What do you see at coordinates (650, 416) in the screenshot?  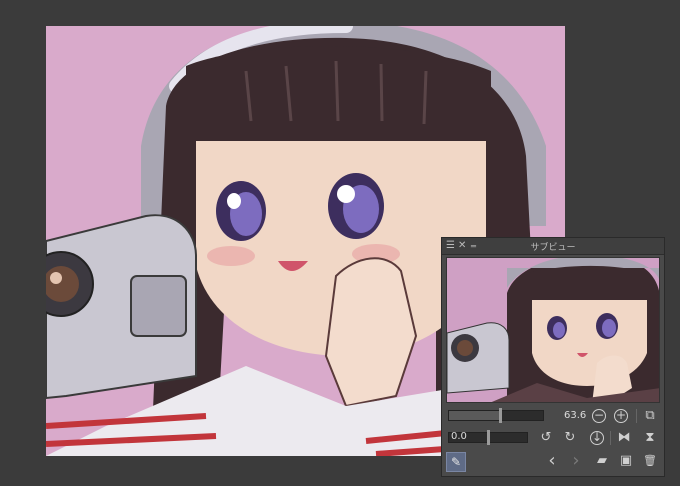 I see `fit-view-icon: ⧉` at bounding box center [650, 416].